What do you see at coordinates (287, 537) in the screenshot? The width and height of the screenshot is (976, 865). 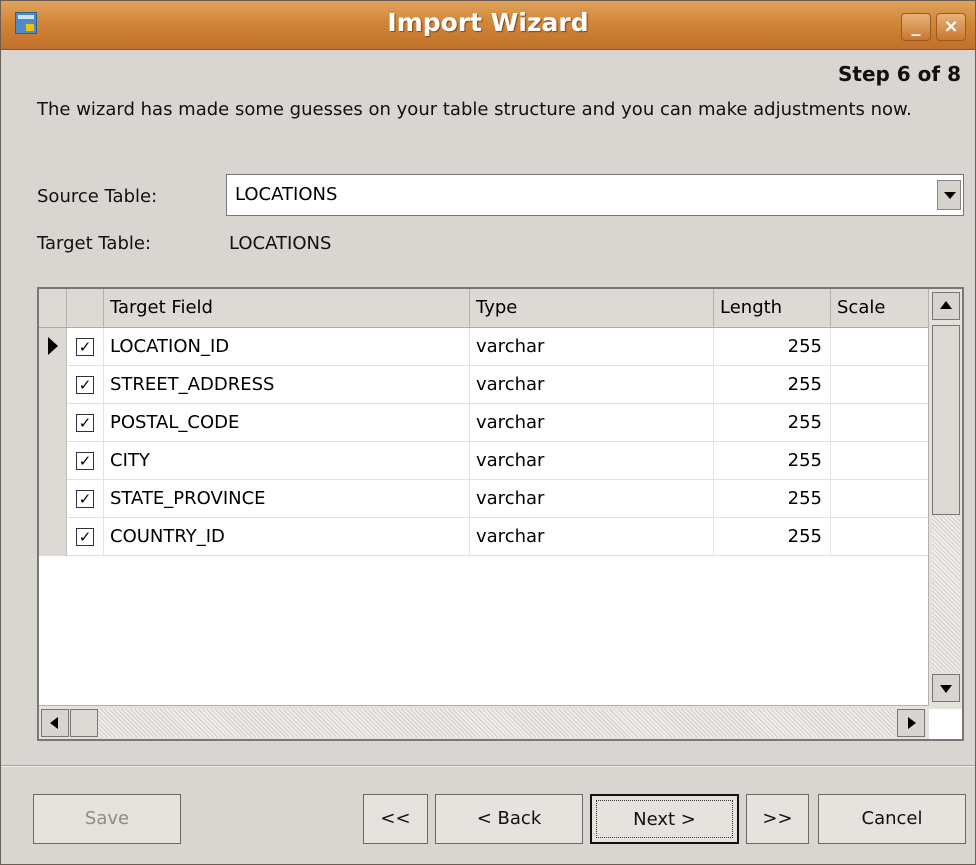 I see `target-field-cell: COUNTRY_ID` at bounding box center [287, 537].